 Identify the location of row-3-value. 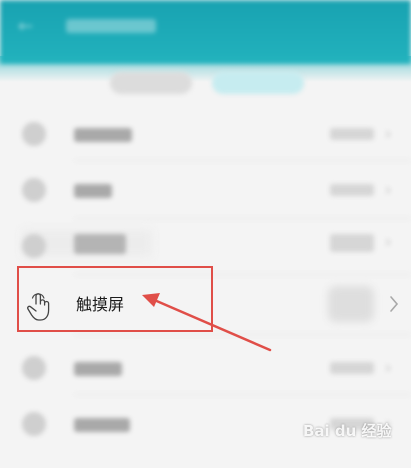
(352, 243).